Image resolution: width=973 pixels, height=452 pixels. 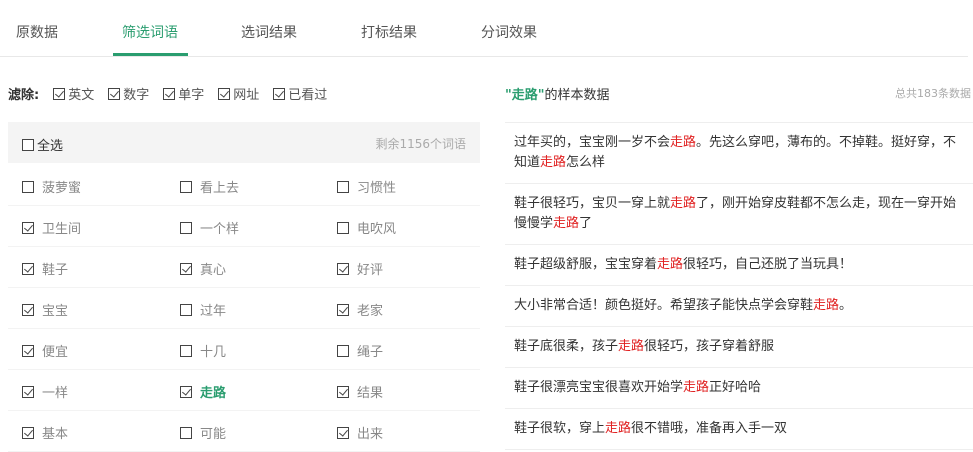 I want to click on filter-checkbox: 单字, so click(x=183, y=93).